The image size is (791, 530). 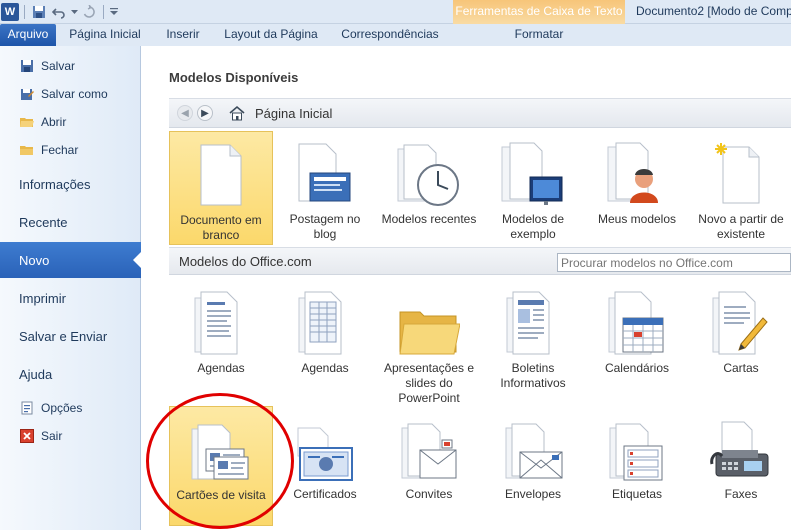 What do you see at coordinates (741, 368) in the screenshot?
I see `template-label: Cartas` at bounding box center [741, 368].